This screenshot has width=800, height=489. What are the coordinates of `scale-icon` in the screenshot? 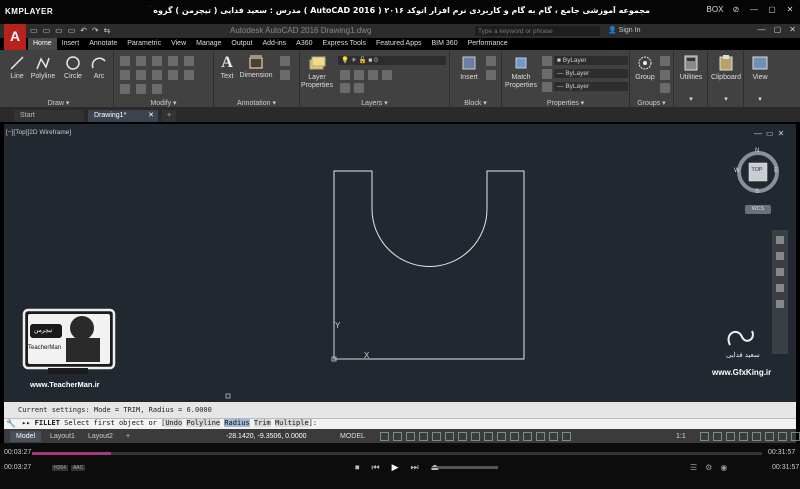 It's located at (125, 89).